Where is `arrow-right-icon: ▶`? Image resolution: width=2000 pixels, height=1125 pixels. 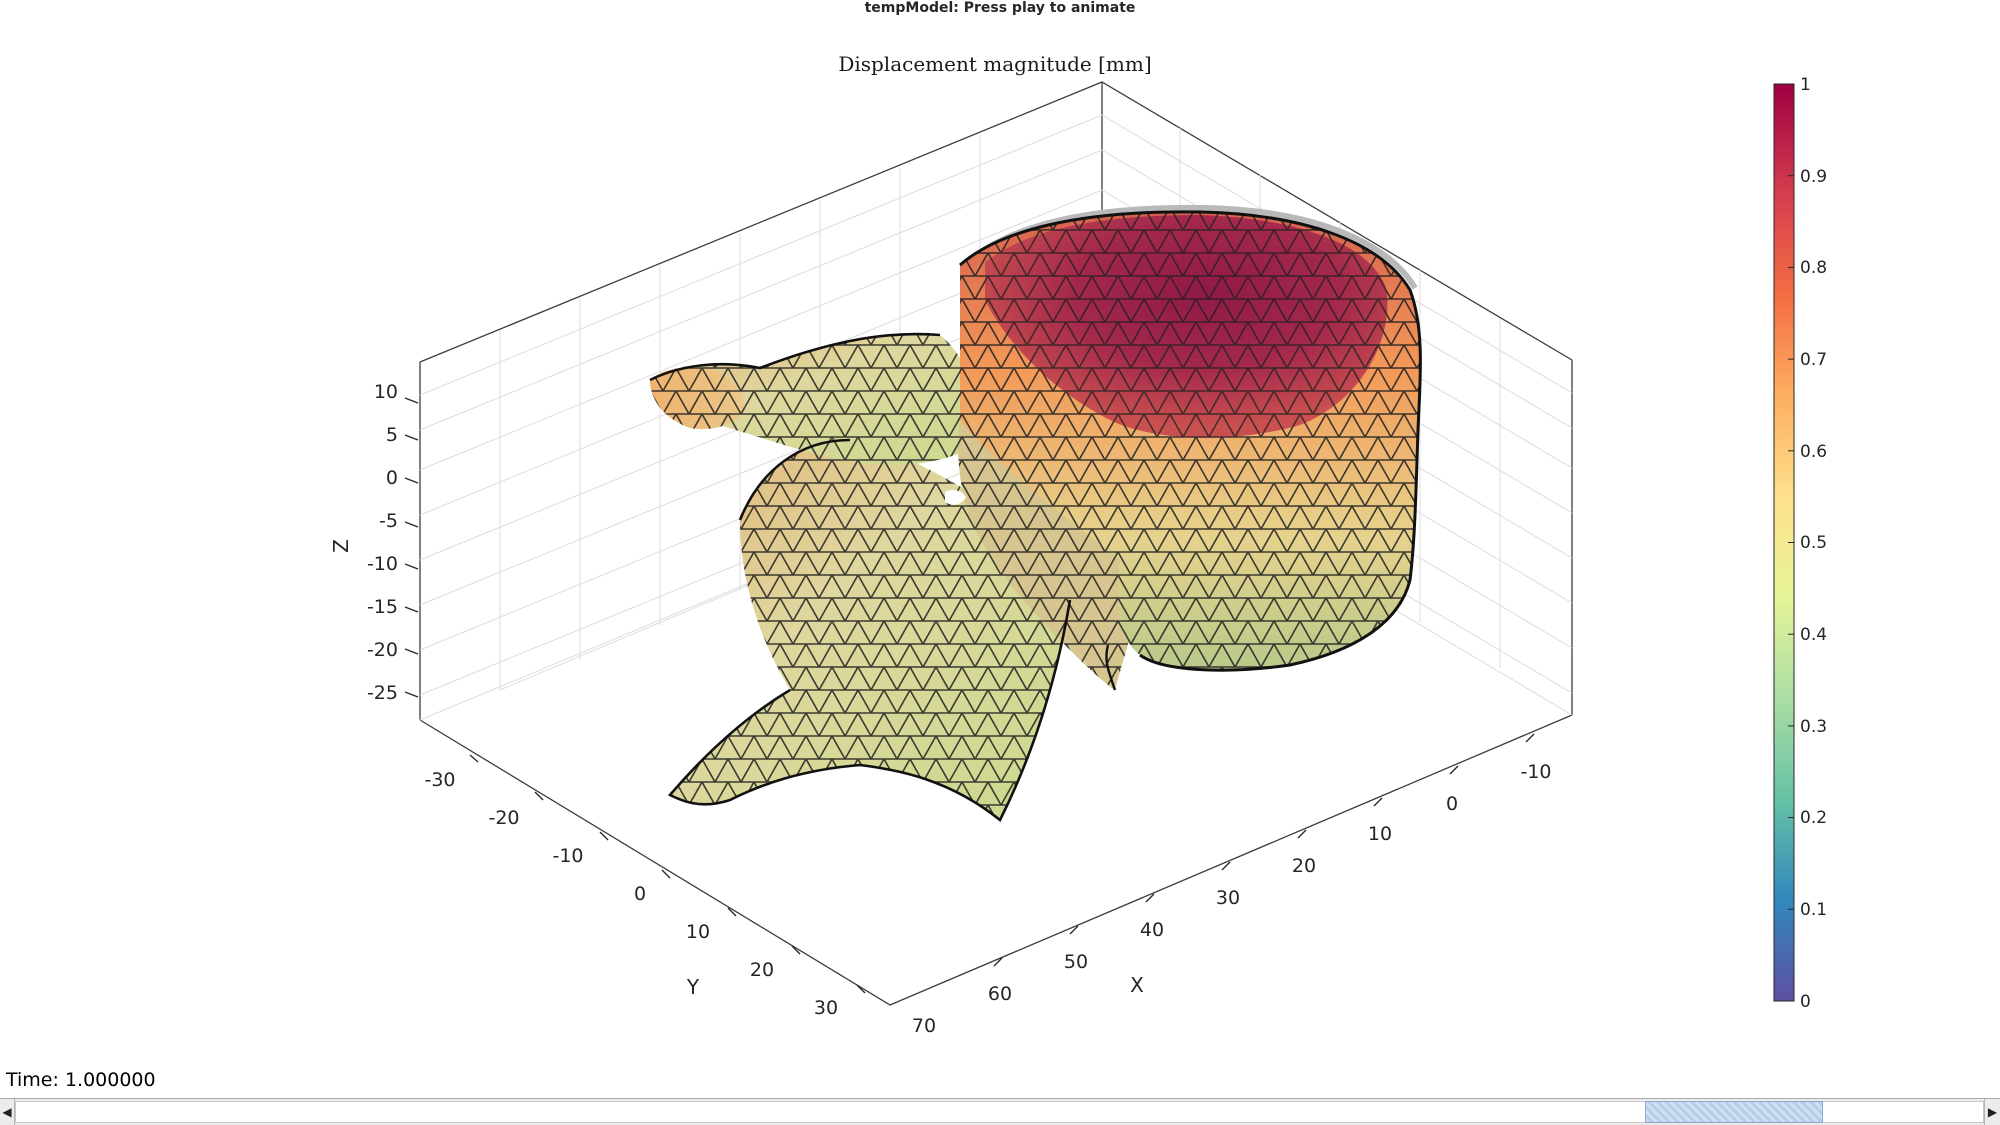 arrow-right-icon: ▶ is located at coordinates (1992, 1112).